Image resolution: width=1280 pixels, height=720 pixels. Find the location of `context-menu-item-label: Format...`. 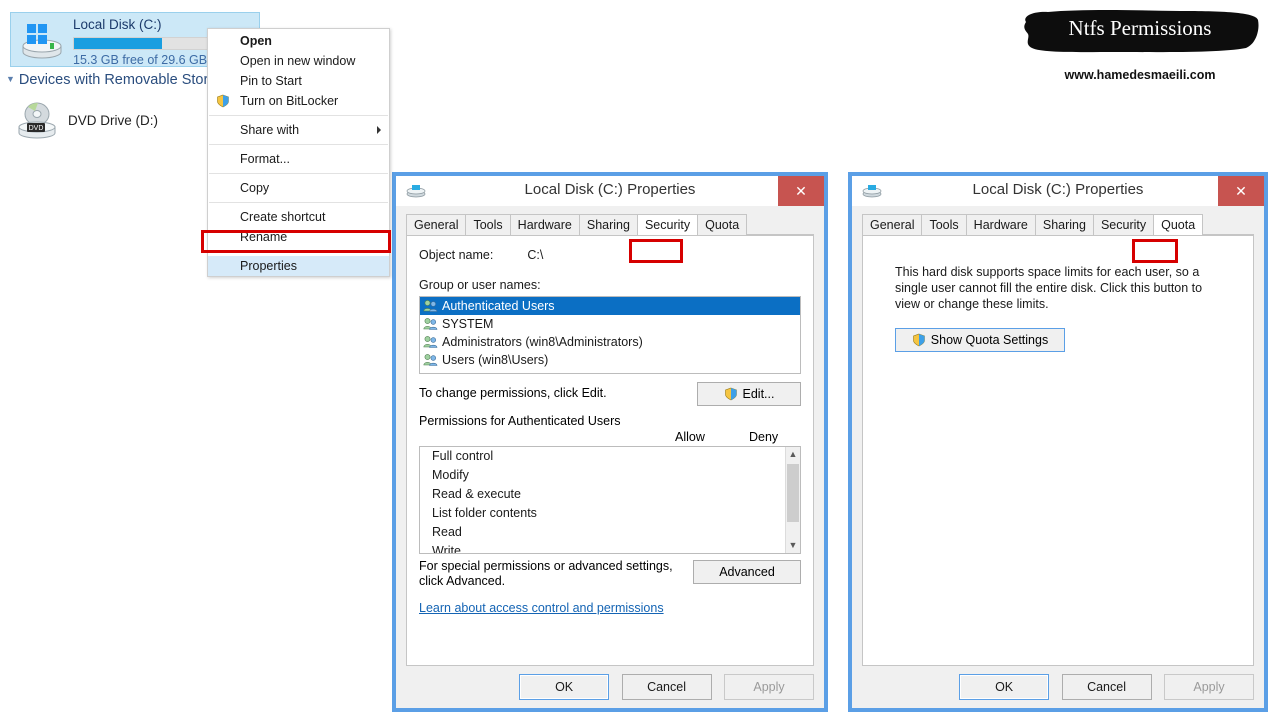

context-menu-item-label: Format... is located at coordinates (265, 159).